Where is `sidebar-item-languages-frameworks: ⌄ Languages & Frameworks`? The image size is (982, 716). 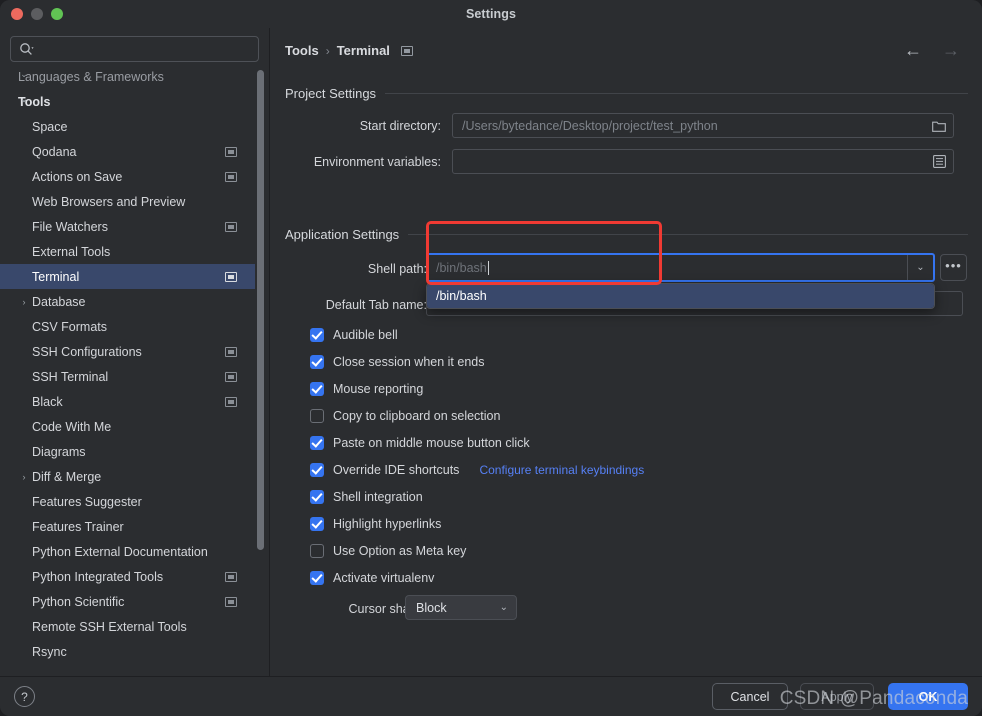
sidebar-item-languages-frameworks: ⌄ Languages & Frameworks is located at coordinates (127, 78).